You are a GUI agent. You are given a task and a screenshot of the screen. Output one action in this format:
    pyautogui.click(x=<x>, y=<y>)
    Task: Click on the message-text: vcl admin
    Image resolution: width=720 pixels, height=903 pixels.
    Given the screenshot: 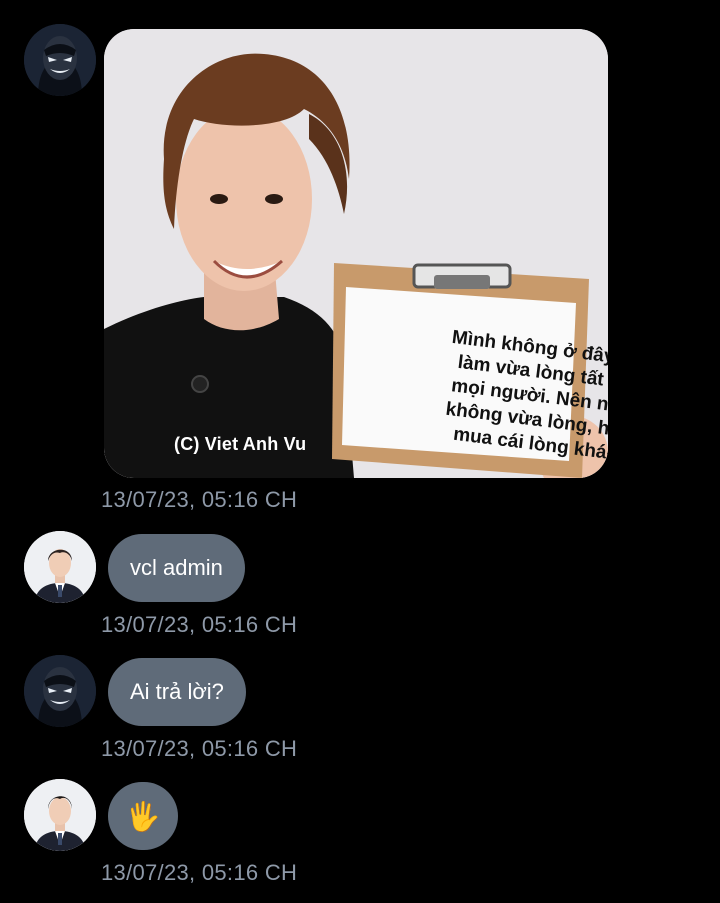 What is the action you would take?
    pyautogui.click(x=176, y=567)
    